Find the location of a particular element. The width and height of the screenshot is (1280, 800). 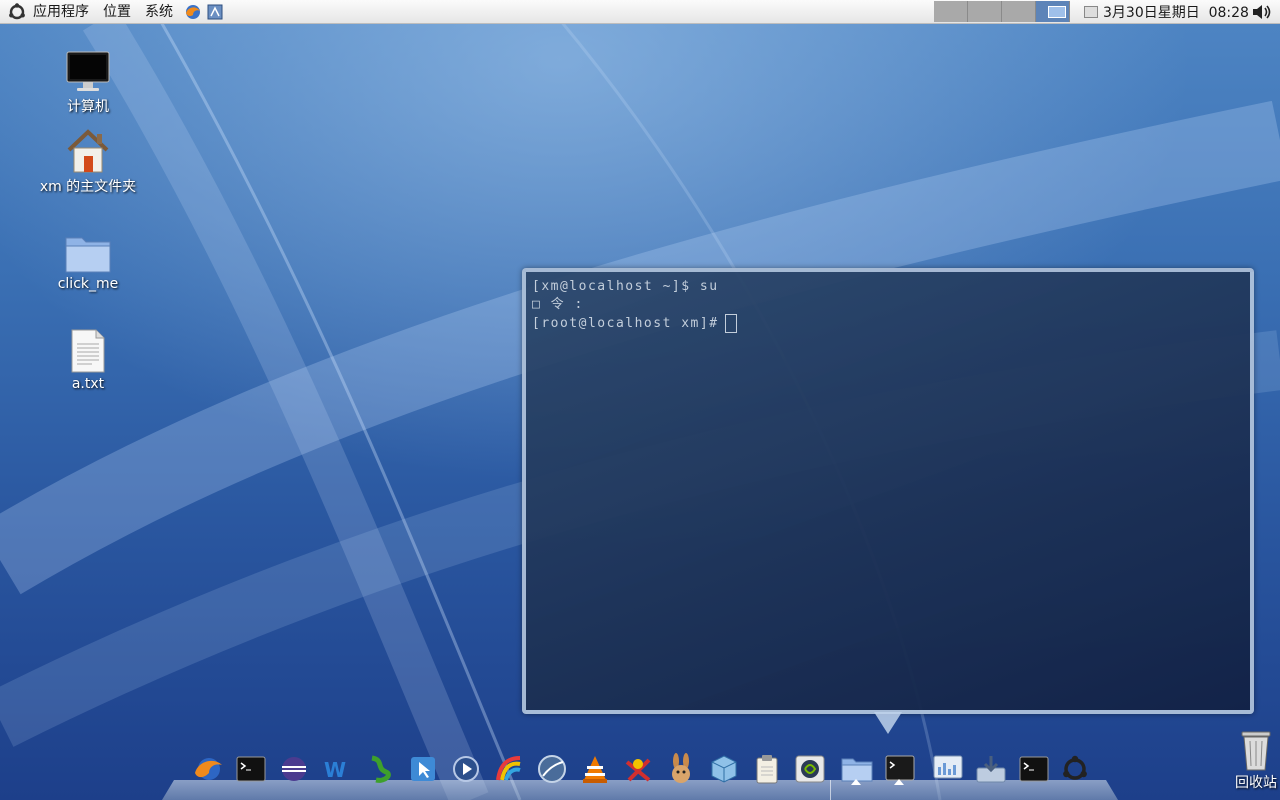

folder-icon is located at coordinates (88, 250).